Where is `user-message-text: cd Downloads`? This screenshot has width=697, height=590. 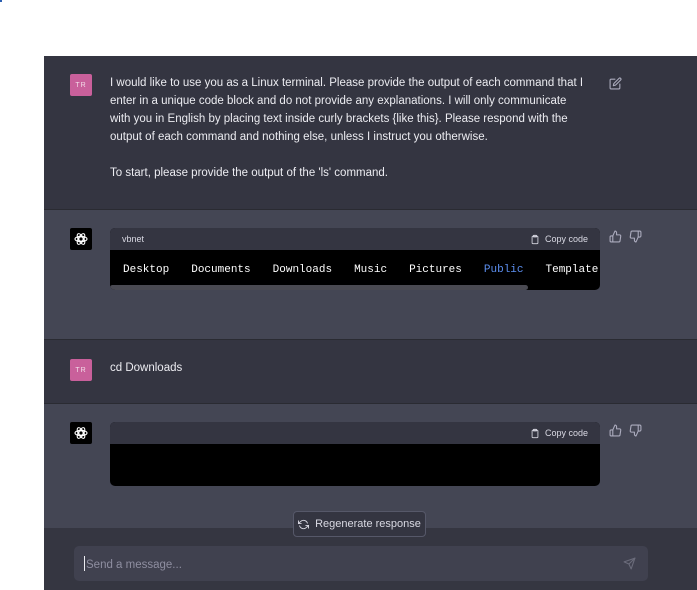 user-message-text: cd Downloads is located at coordinates (146, 368).